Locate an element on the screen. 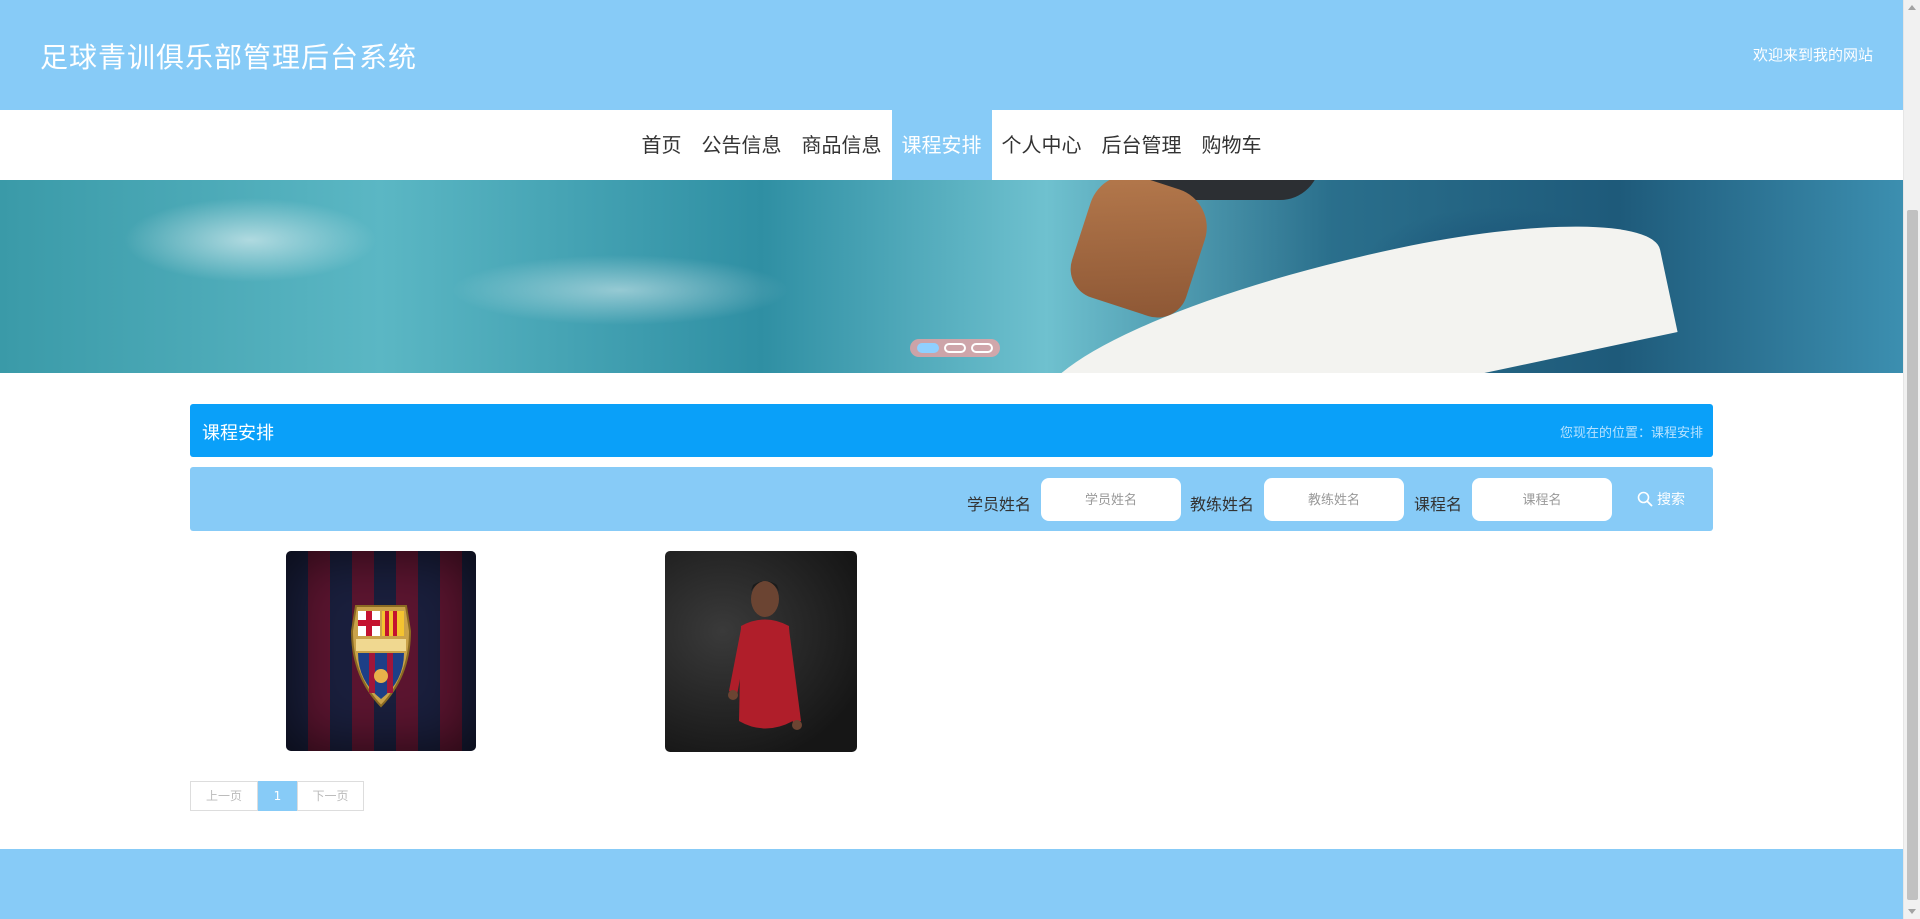 Image resolution: width=1920 pixels, height=919 pixels. coach-name-label: 教练姓名 is located at coordinates (1222, 504).